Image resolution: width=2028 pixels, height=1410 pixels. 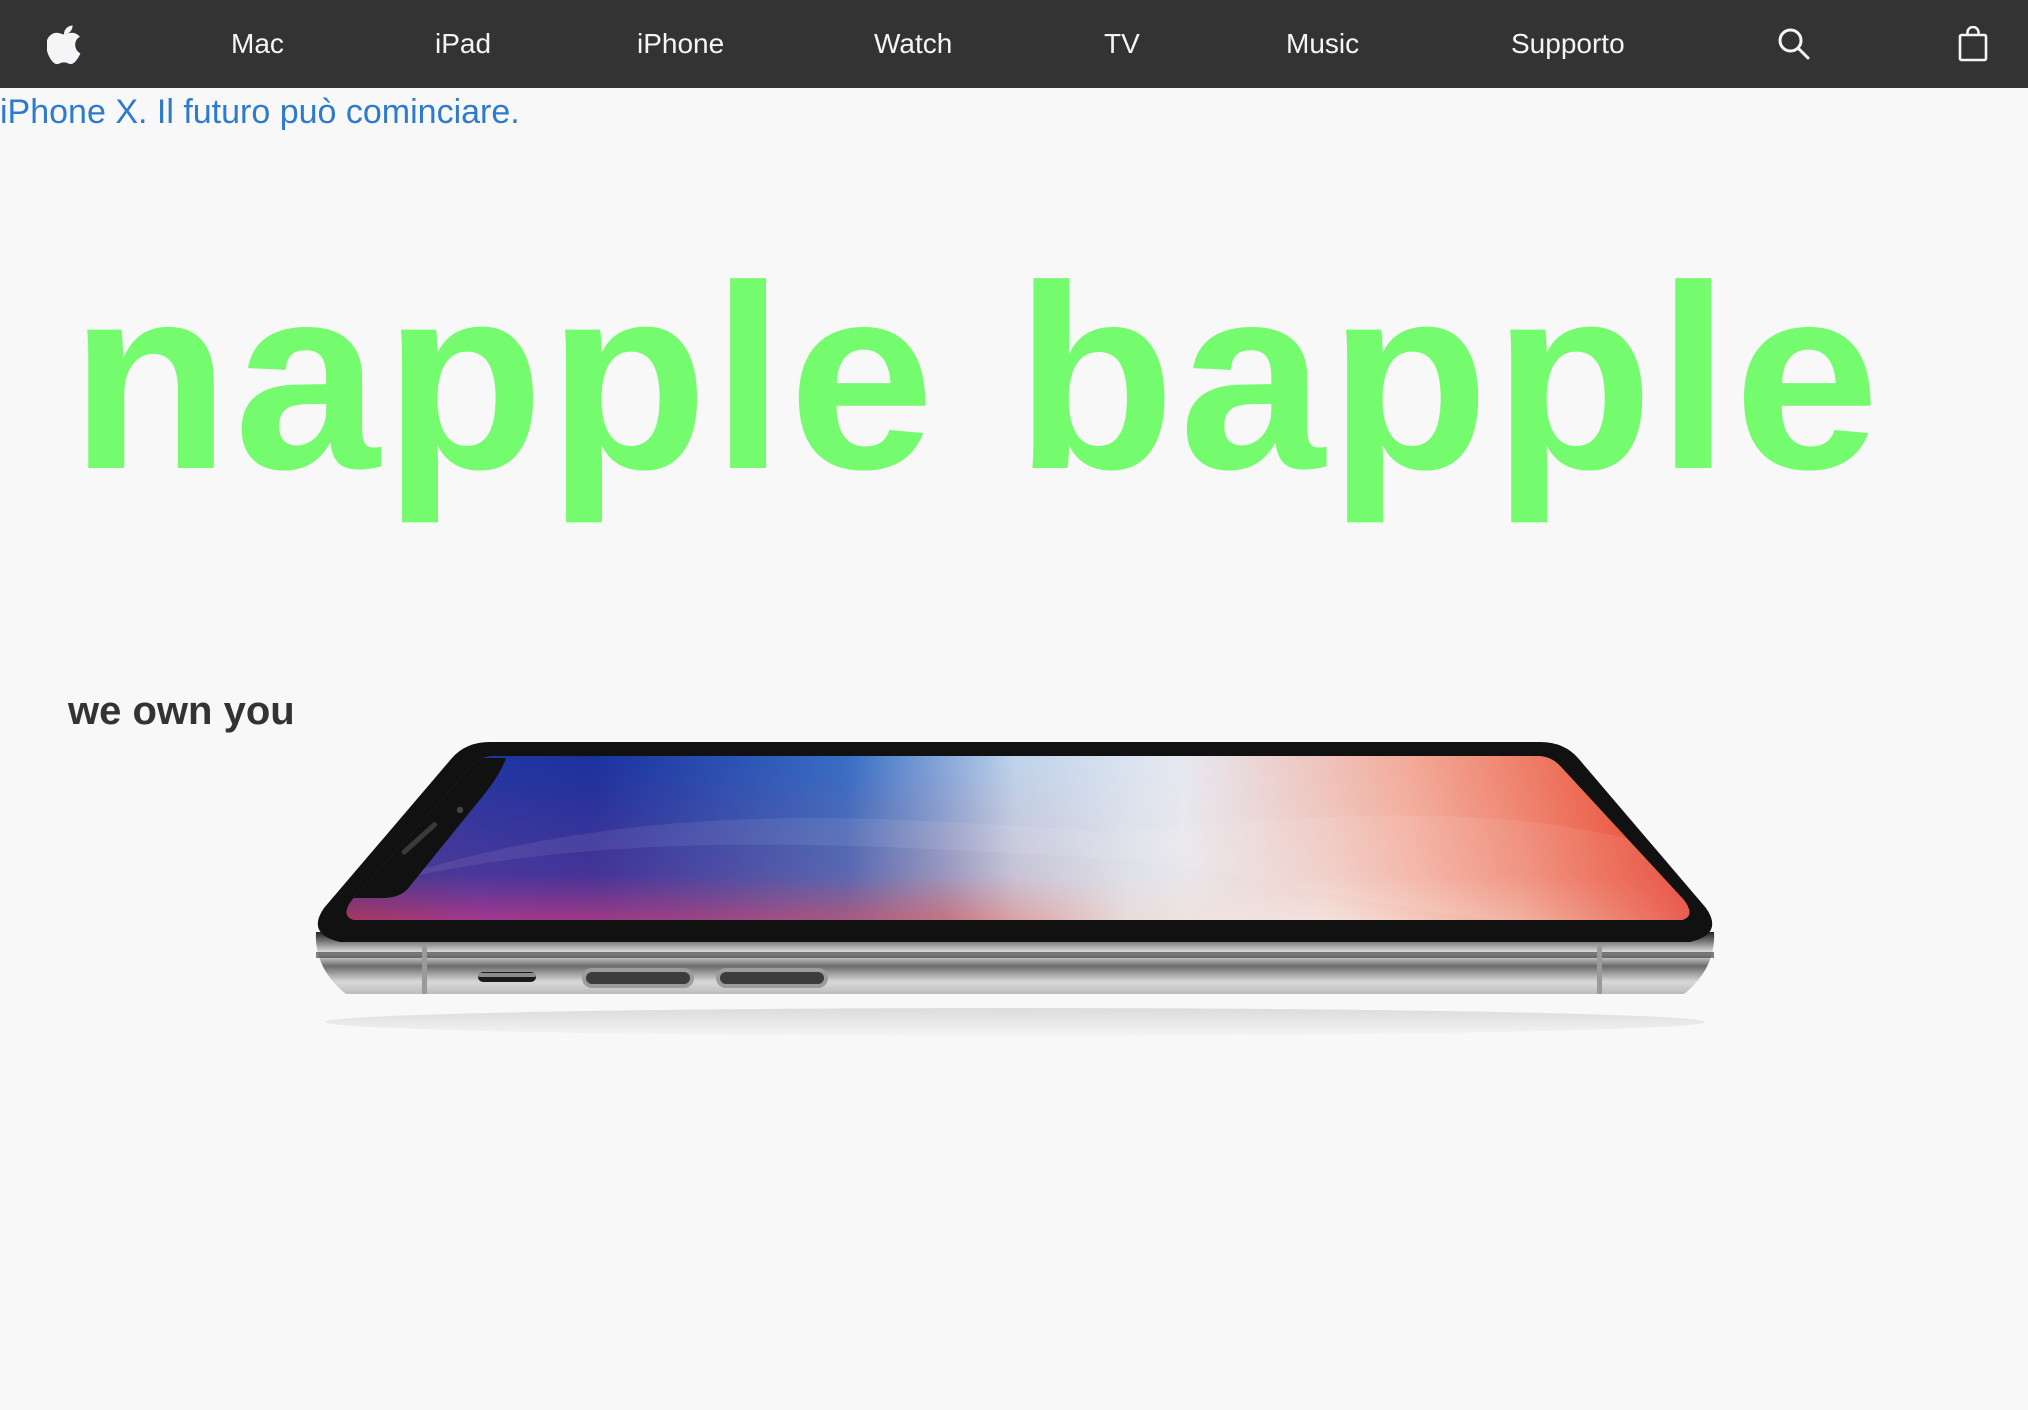 What do you see at coordinates (65, 44) in the screenshot?
I see `apple-logo-icon` at bounding box center [65, 44].